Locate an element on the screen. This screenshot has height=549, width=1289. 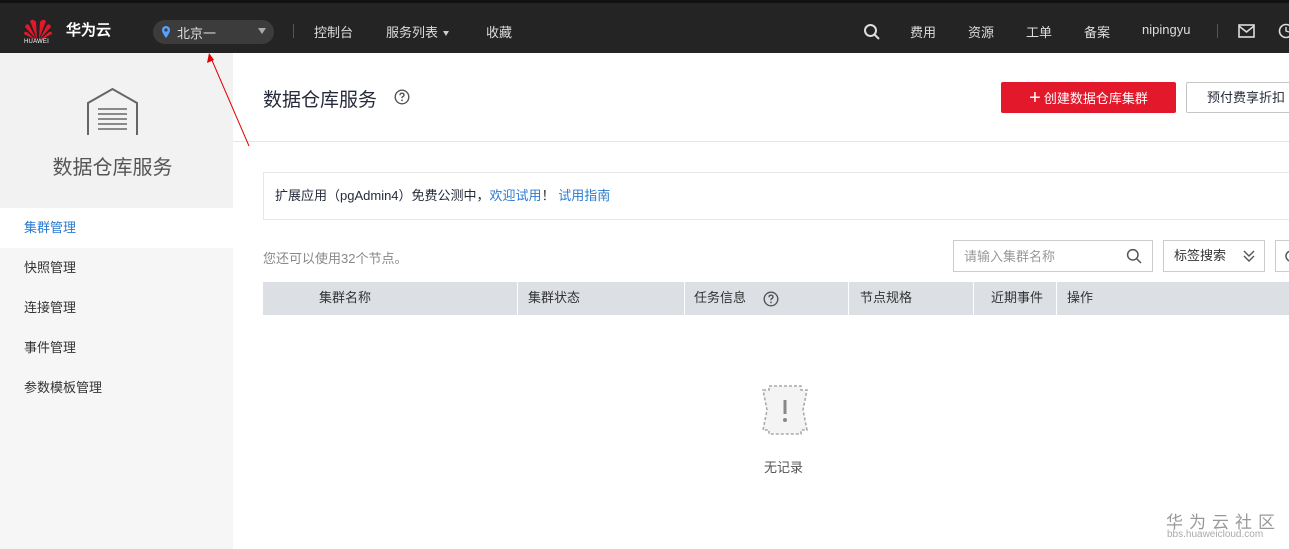
trial-guide-link: 试用指南 is located at coordinates (584, 195).